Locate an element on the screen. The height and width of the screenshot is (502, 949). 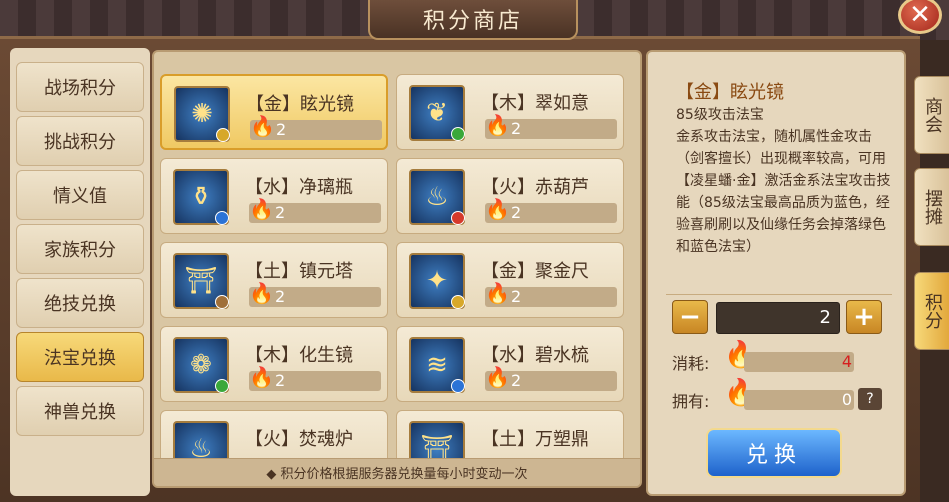
vase-icon: ⚱ is located at coordinates (201, 197).